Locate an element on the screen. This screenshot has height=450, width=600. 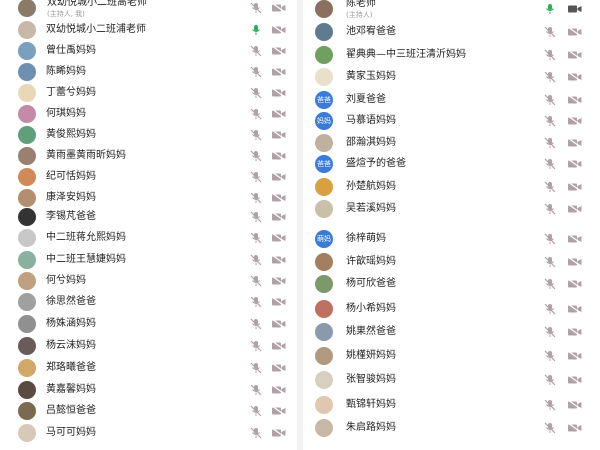
participant-row: 姚果然爸爸 is located at coordinates (452, 332).